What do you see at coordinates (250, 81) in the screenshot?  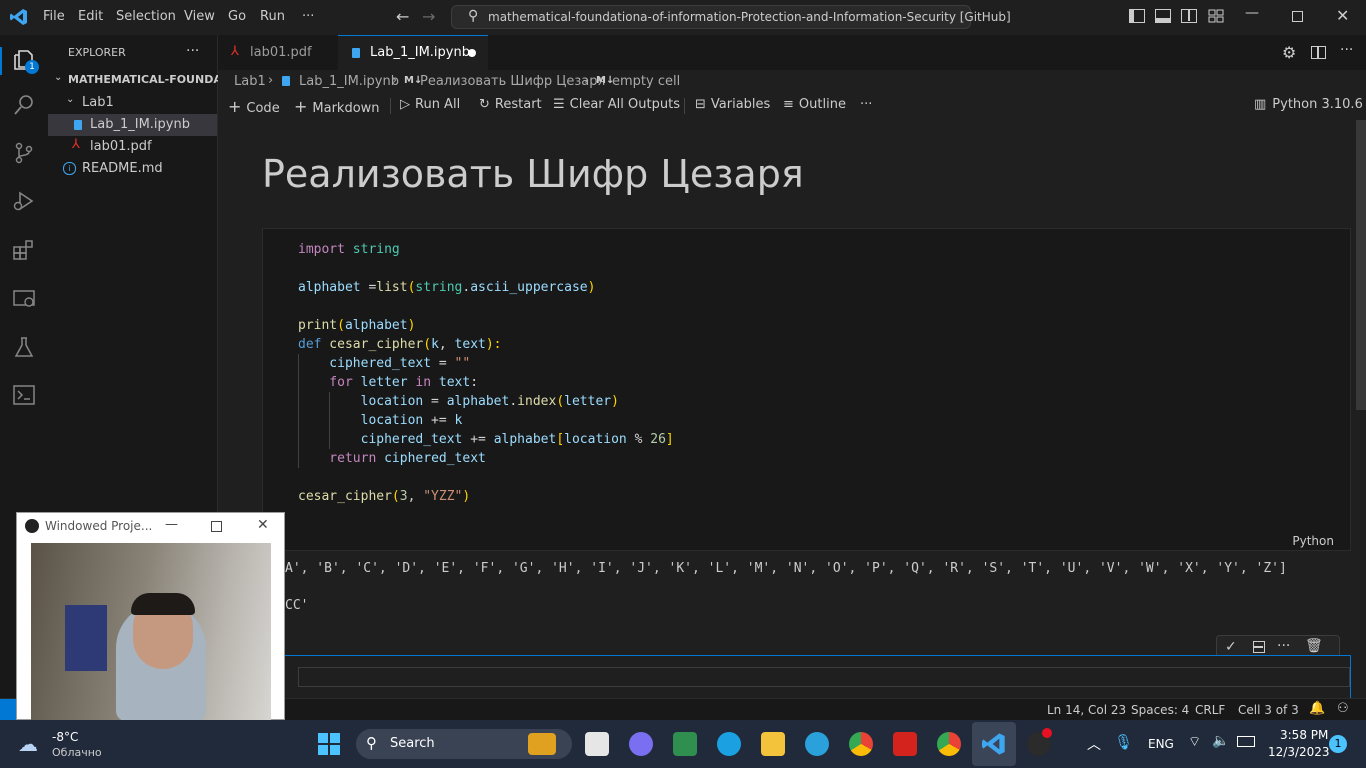 I see `breadcrumb-lab1: Lab1` at bounding box center [250, 81].